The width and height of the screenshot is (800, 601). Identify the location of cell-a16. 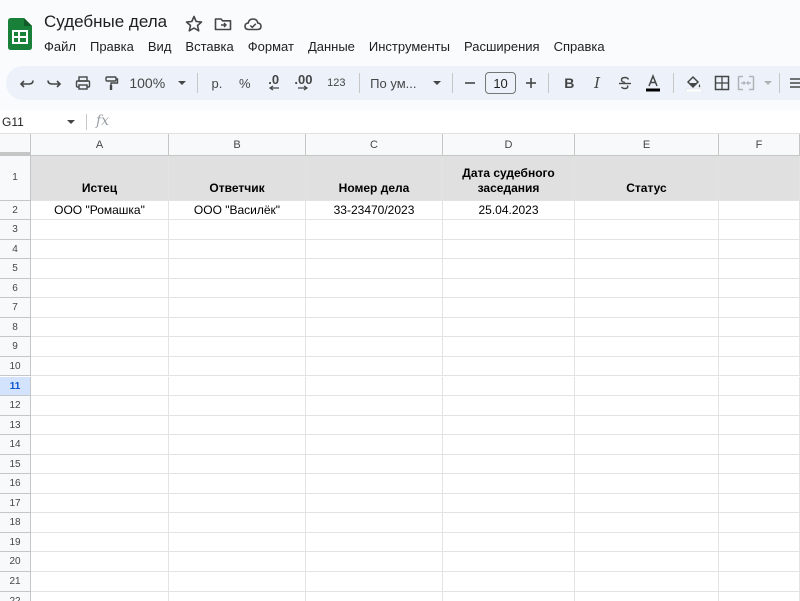
(100, 484).